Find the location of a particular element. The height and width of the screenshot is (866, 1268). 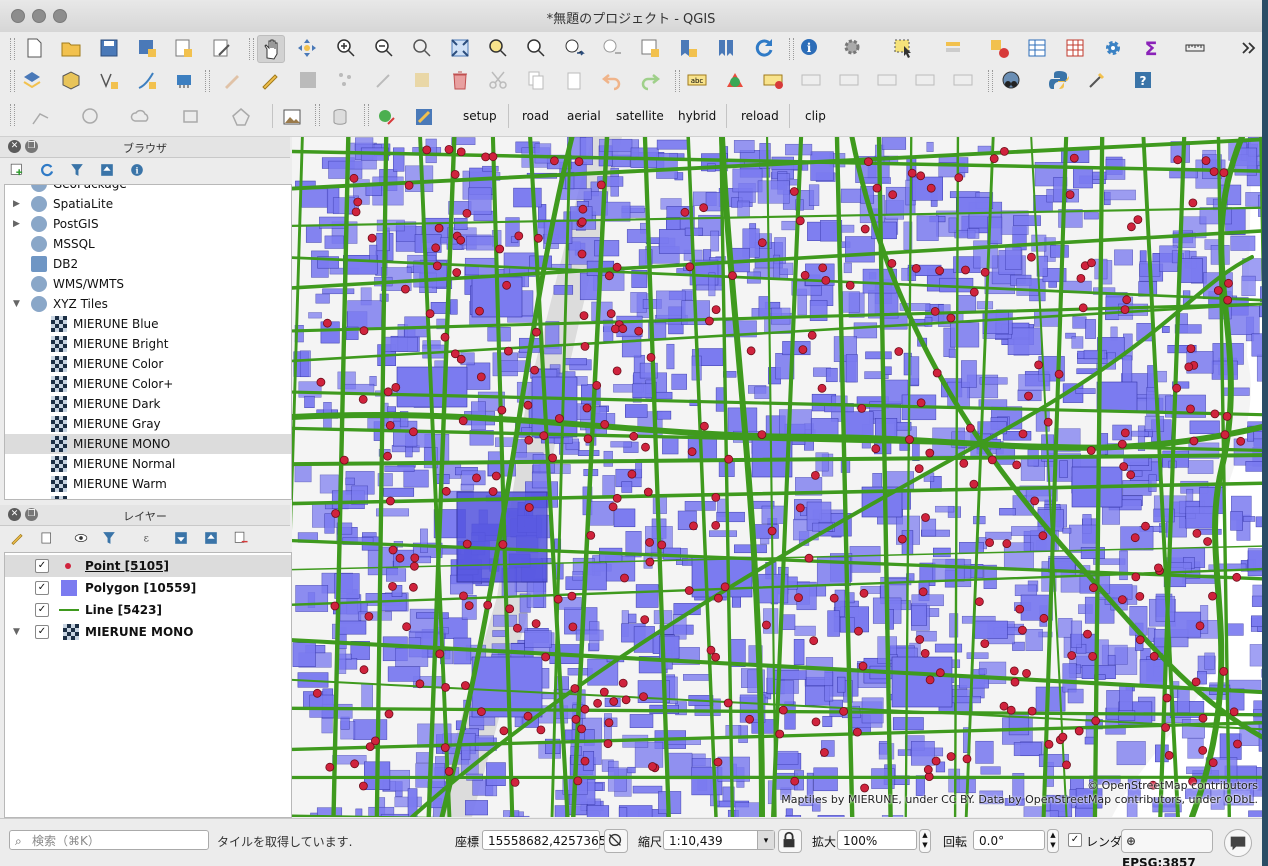

filter-browser-icon is located at coordinates (77, 170).